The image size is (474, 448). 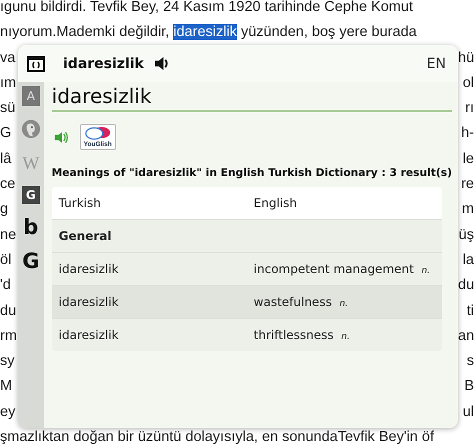 What do you see at coordinates (341, 269) in the screenshot?
I see `table-cell-text: incompetent management n.` at bounding box center [341, 269].